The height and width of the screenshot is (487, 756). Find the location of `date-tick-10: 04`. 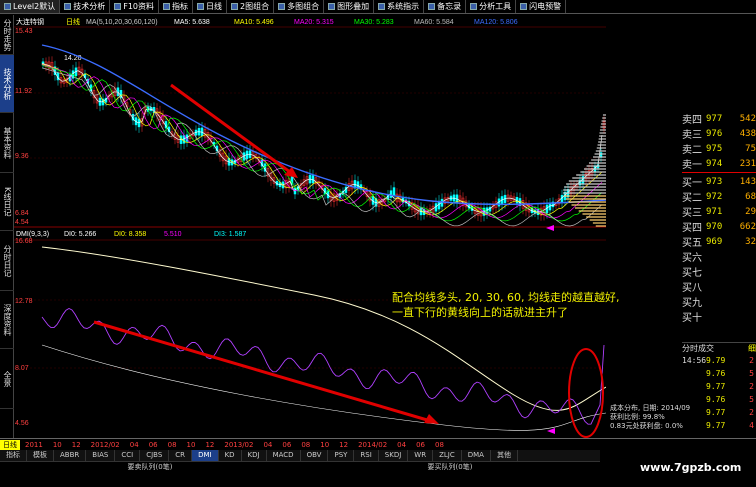

date-tick-10: 04 is located at coordinates (268, 444).